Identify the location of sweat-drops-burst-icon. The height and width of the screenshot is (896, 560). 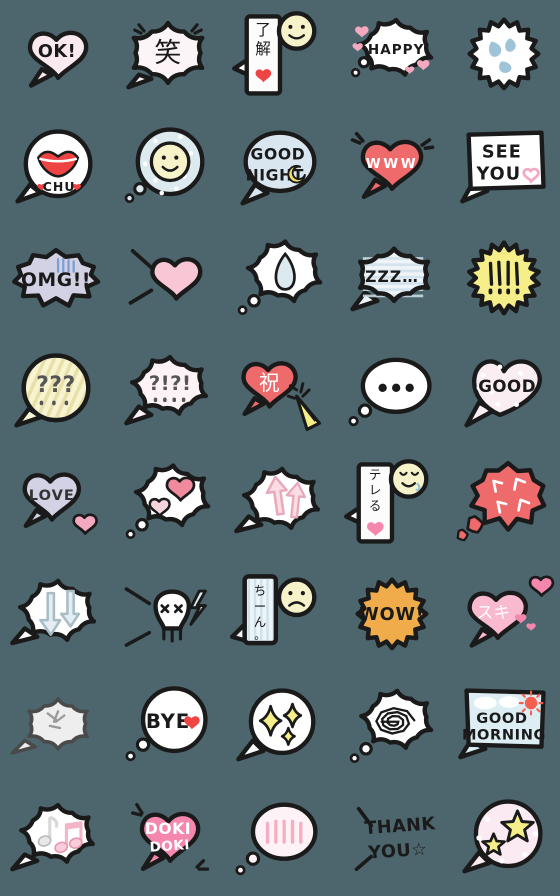
(504, 54).